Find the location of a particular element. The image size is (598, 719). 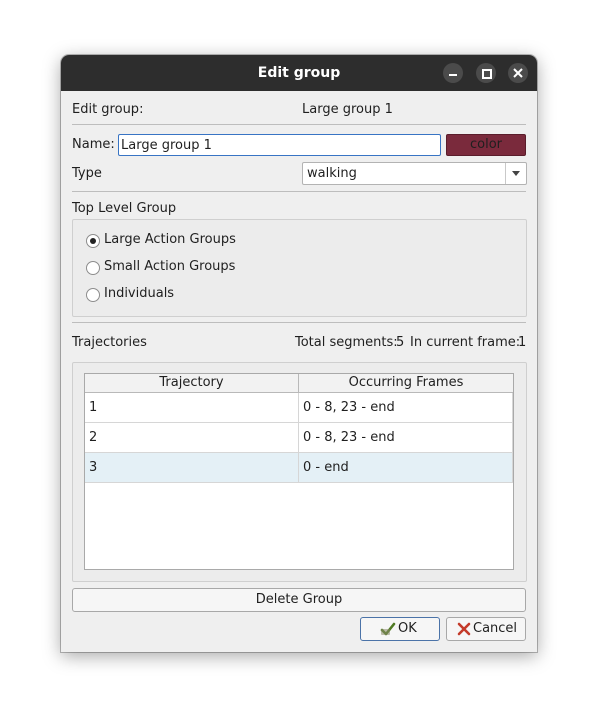

table-row: 2 0 - 8, 23 - end is located at coordinates (299, 438).